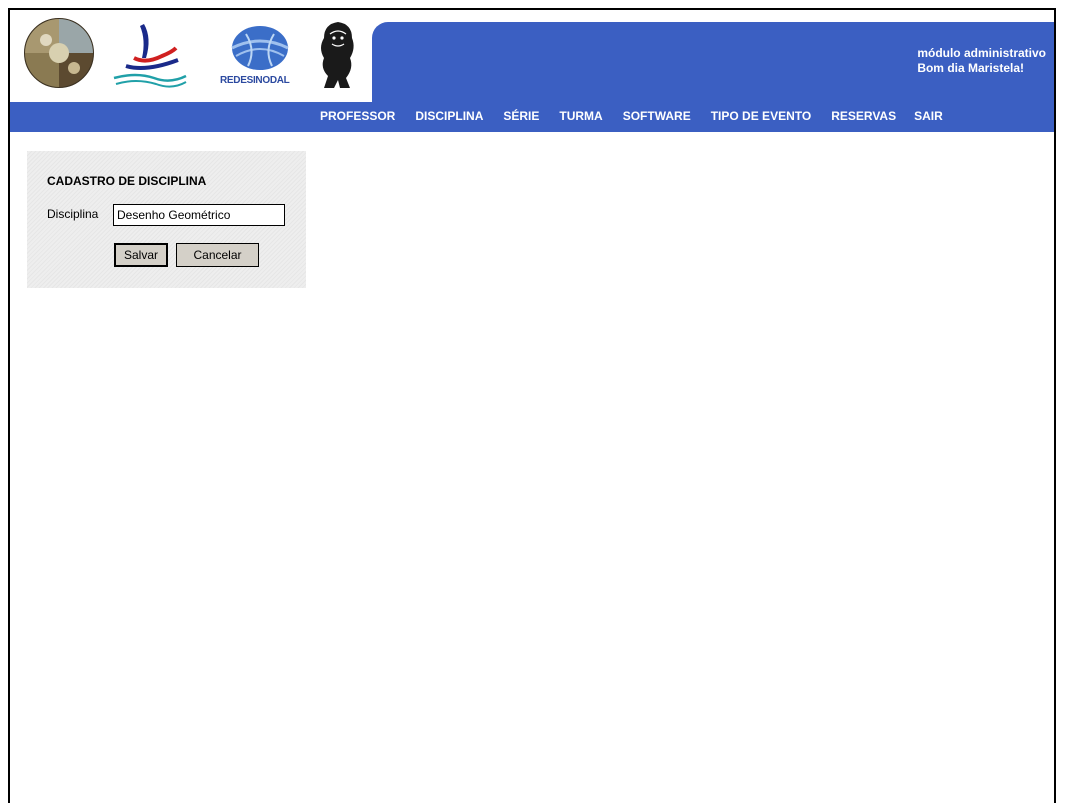  What do you see at coordinates (449, 116) in the screenshot?
I see `nav-item-disciplina: DISCIPLINA` at bounding box center [449, 116].